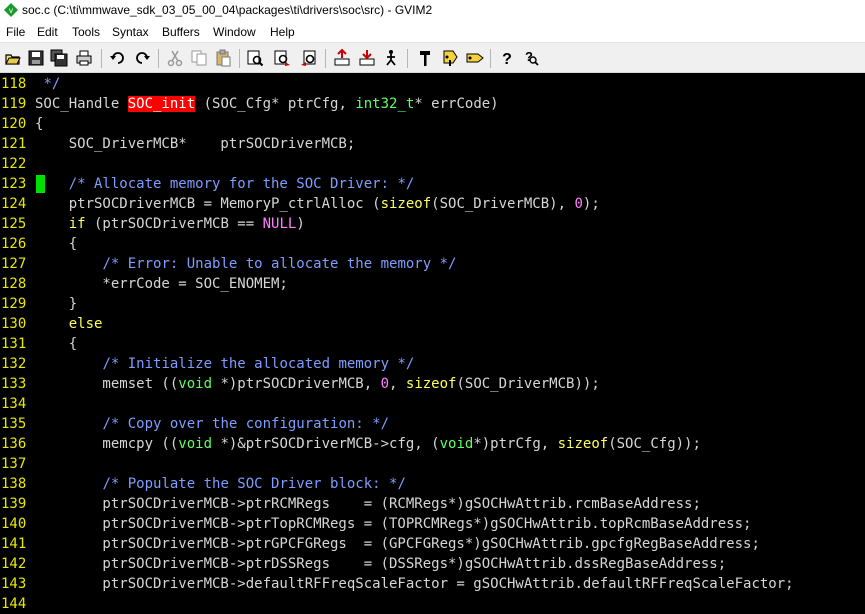 This screenshot has width=865, height=614. I want to click on line-number: 134, so click(14, 404).